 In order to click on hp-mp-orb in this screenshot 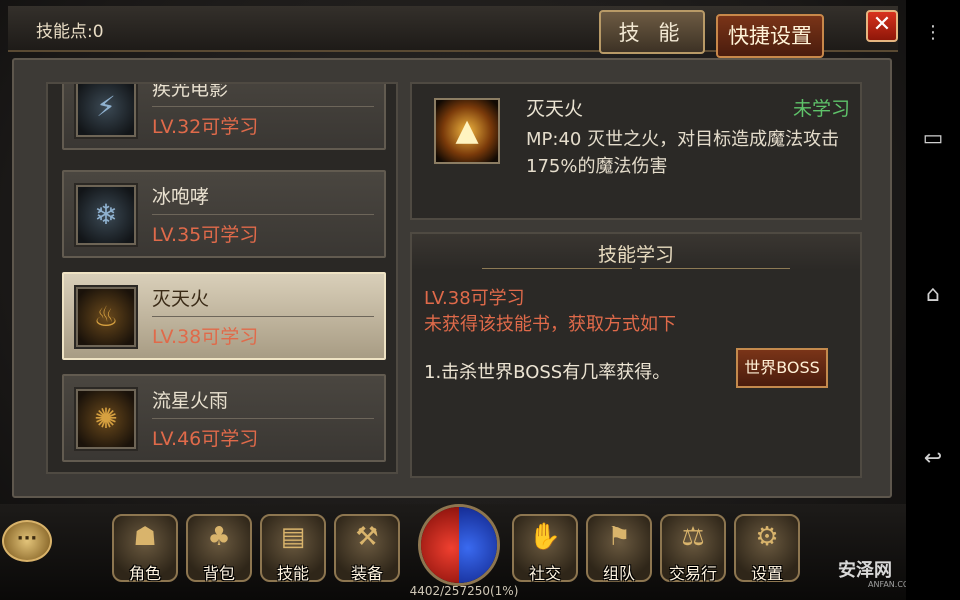, I will do `click(459, 545)`.